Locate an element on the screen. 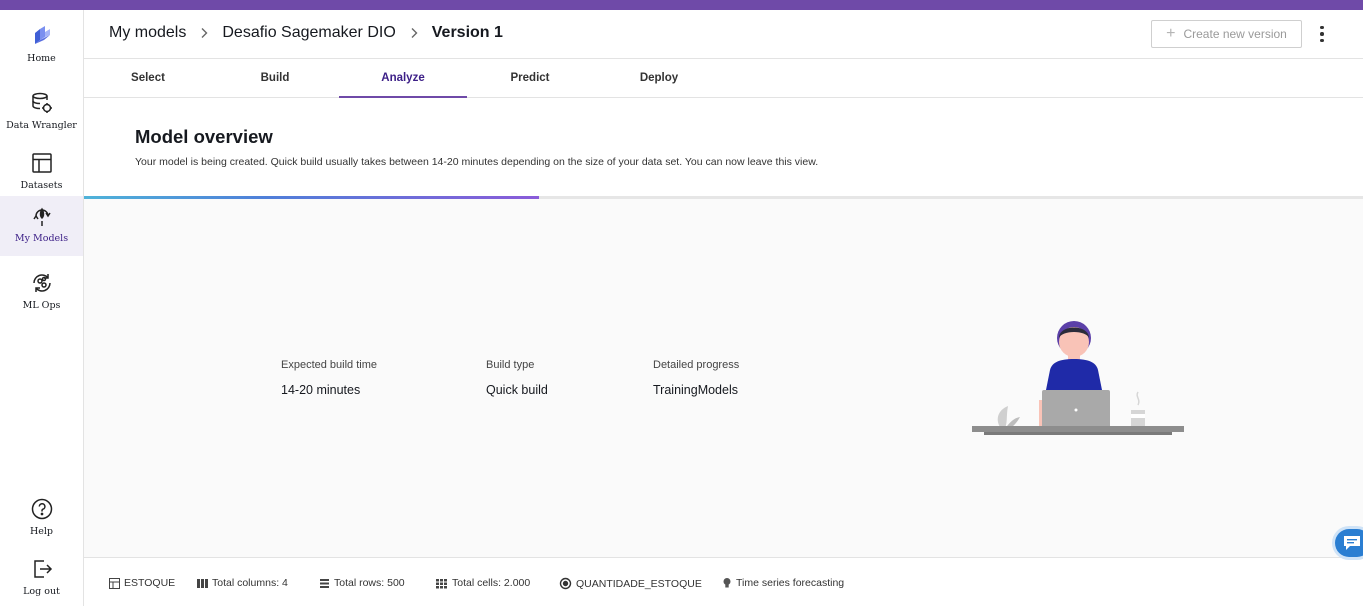 The height and width of the screenshot is (609, 1363). chat-button is located at coordinates (1349, 543).